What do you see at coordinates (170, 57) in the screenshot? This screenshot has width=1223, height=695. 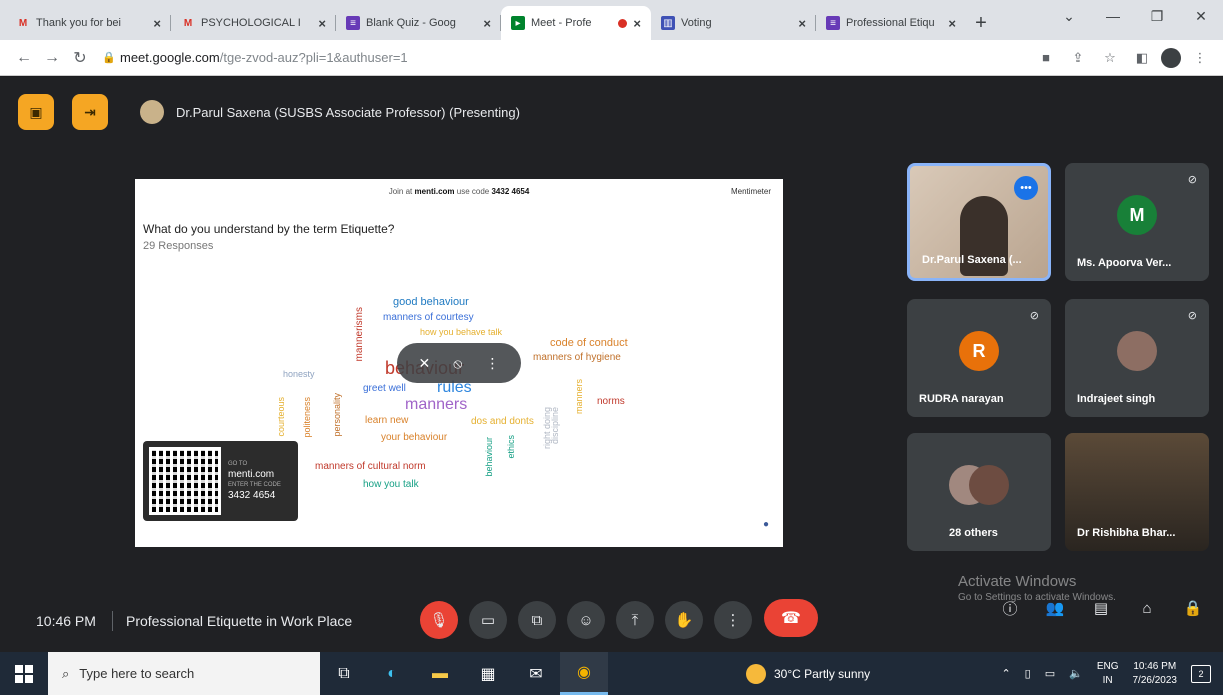 I see `url-host: meet.google.com` at bounding box center [170, 57].